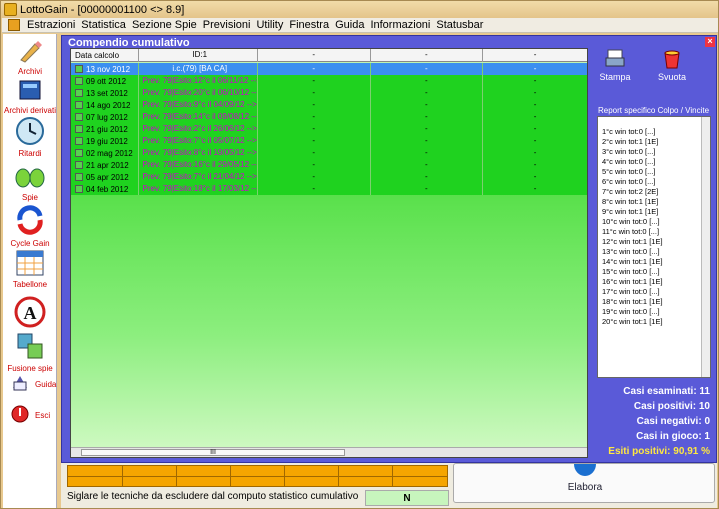 The height and width of the screenshot is (509, 719). I want to click on report-scrollbar, so click(705, 247).